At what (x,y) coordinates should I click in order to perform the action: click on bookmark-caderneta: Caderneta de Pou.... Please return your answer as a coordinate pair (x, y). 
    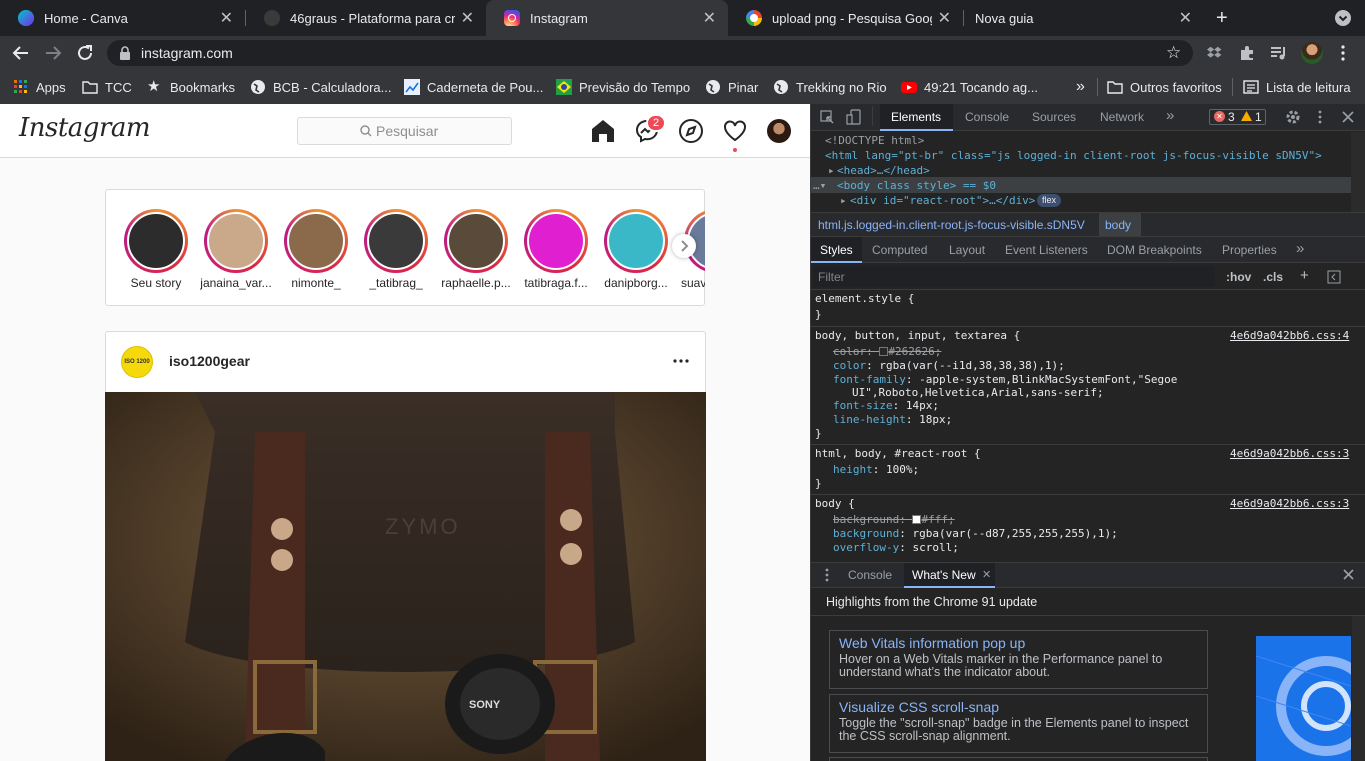
    Looking at the image, I should click on (473, 87).